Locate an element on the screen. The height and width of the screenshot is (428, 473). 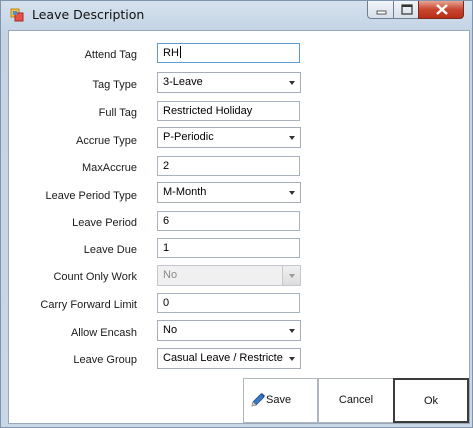
leave-due-label: Leave Due is located at coordinates (110, 250).